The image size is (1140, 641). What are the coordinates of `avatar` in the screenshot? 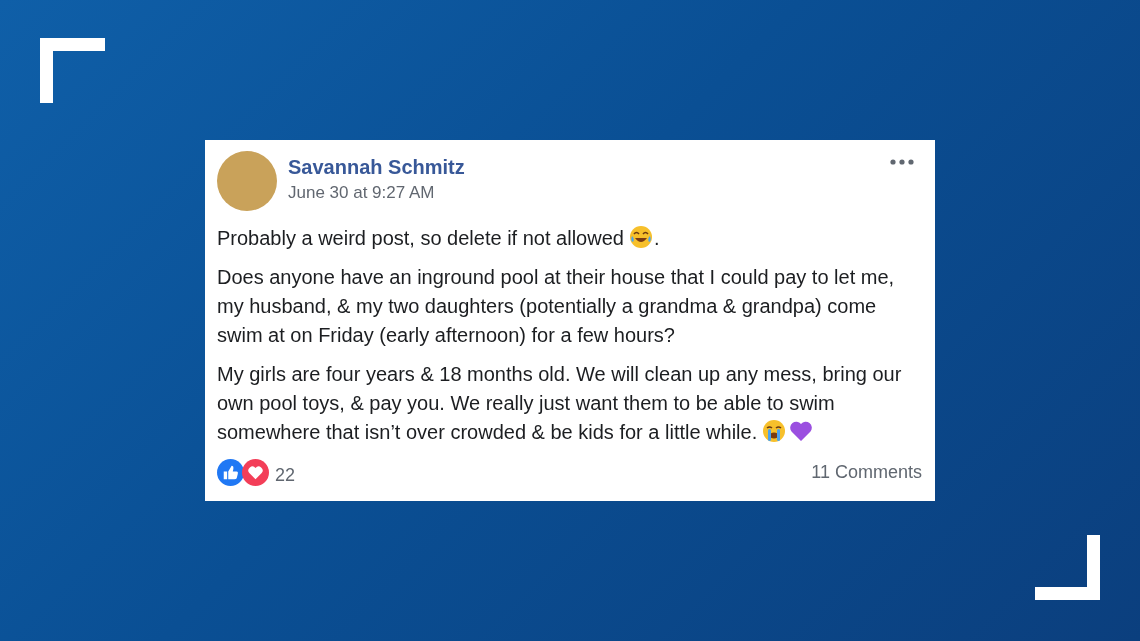 It's located at (247, 181).